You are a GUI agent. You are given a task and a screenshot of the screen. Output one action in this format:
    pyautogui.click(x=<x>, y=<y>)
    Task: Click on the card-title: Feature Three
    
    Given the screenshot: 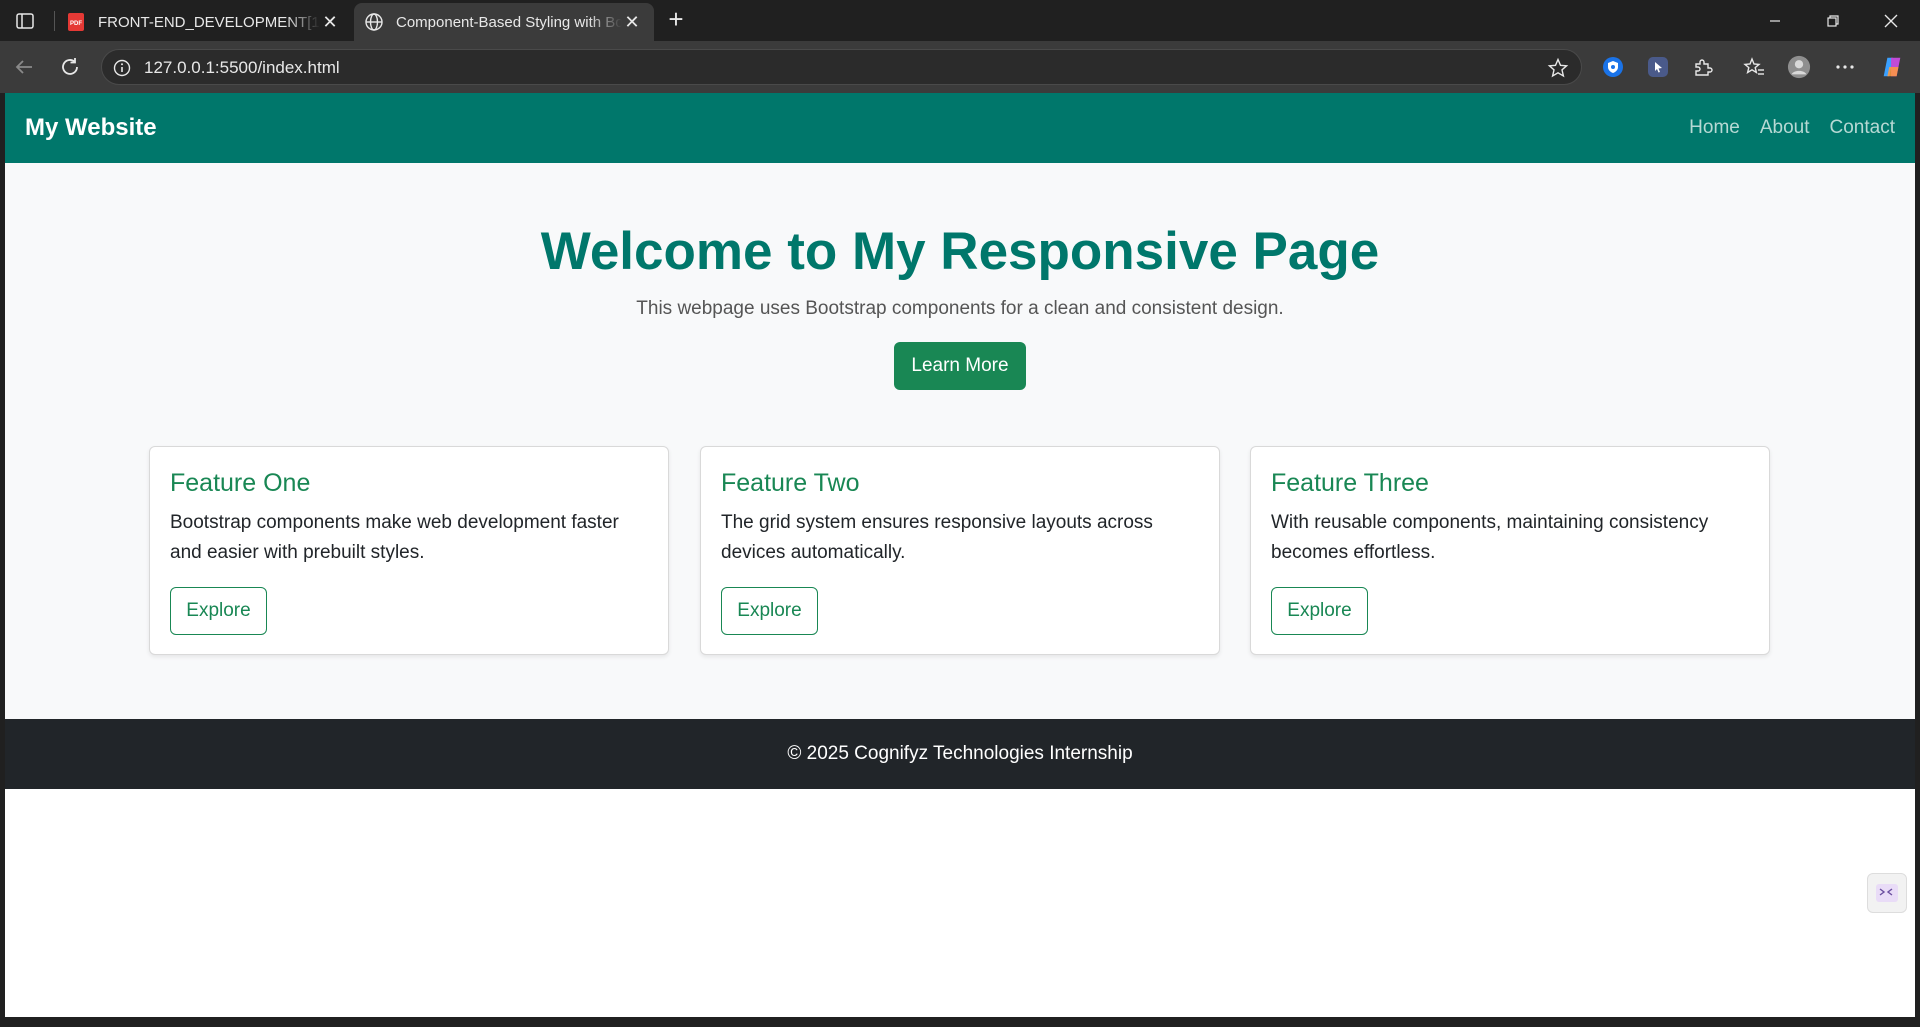 What is the action you would take?
    pyautogui.click(x=1350, y=483)
    